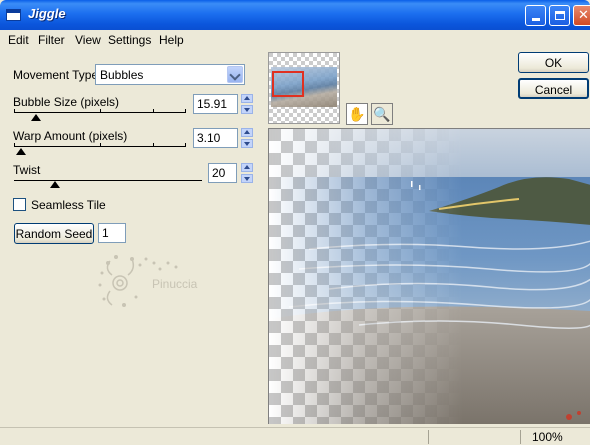 The image size is (590, 445). I want to click on bubble-size-slider-thumb, so click(36, 117).